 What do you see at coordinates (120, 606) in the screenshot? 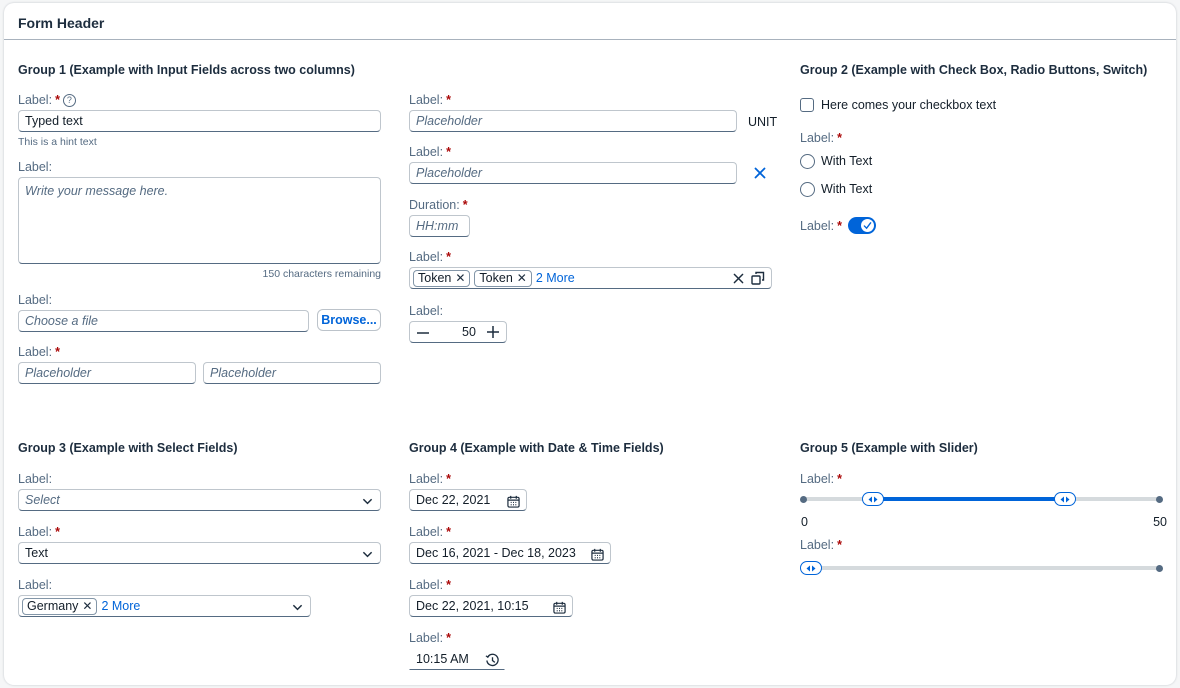
I see `select3-more-link: 2 More` at bounding box center [120, 606].